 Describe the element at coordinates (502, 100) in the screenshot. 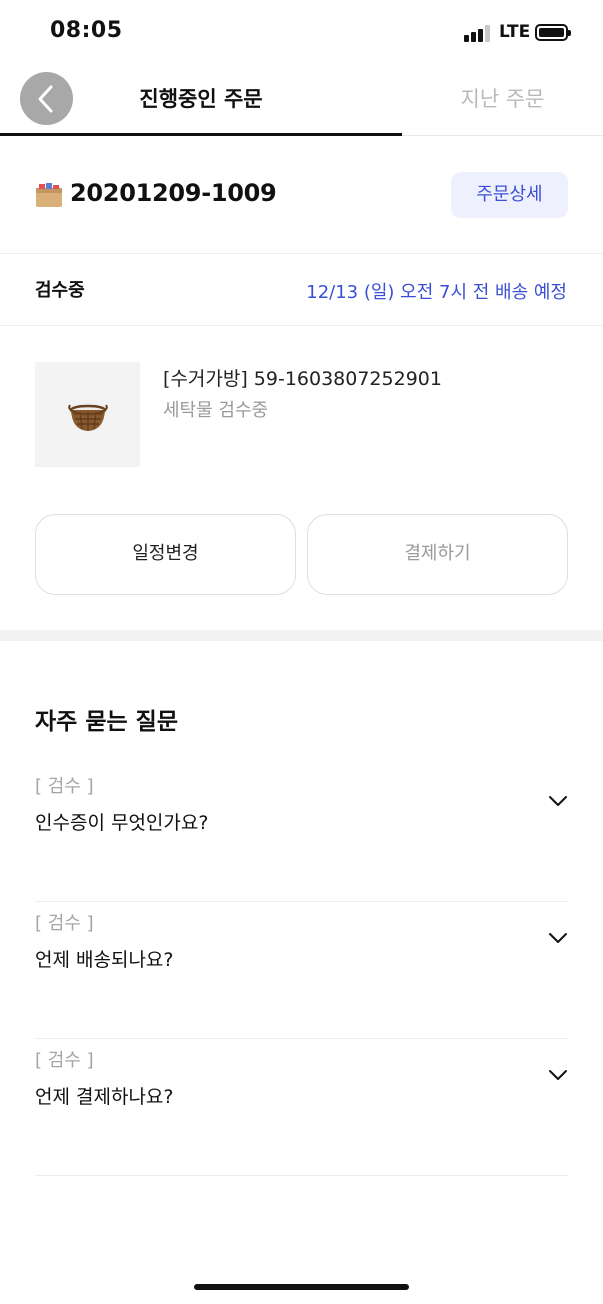

I see `tab-past-orders: 지난 주문` at that location.